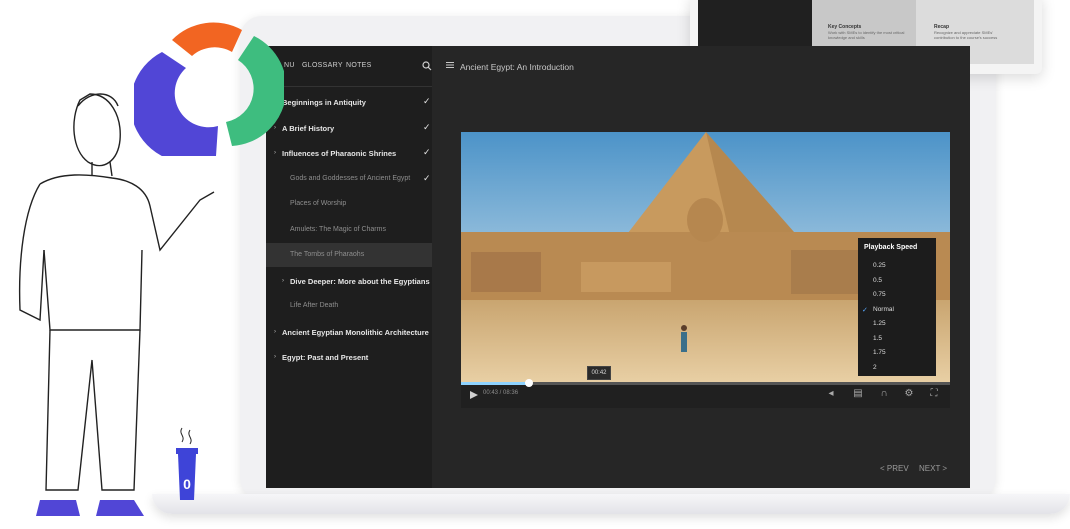 The image size is (1070, 529). Describe the element at coordinates (705, 220) in the screenshot. I see `video-sphinx` at that location.